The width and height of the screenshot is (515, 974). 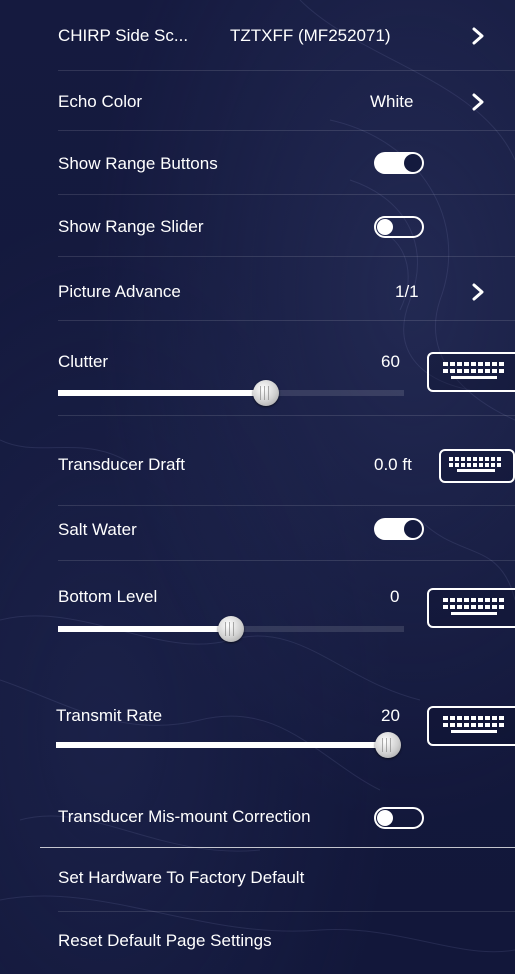 What do you see at coordinates (399, 163) in the screenshot?
I see `show-range-buttons-toggle` at bounding box center [399, 163].